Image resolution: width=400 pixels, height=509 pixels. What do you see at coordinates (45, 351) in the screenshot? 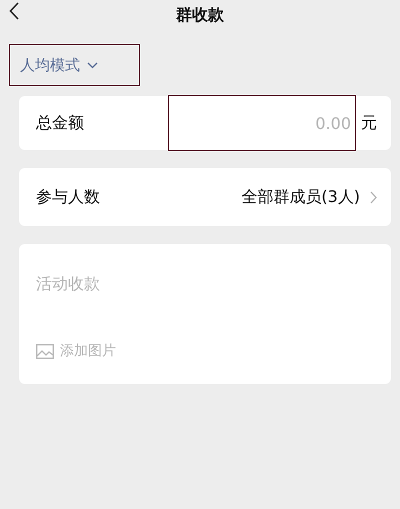
I see `image-icon` at bounding box center [45, 351].